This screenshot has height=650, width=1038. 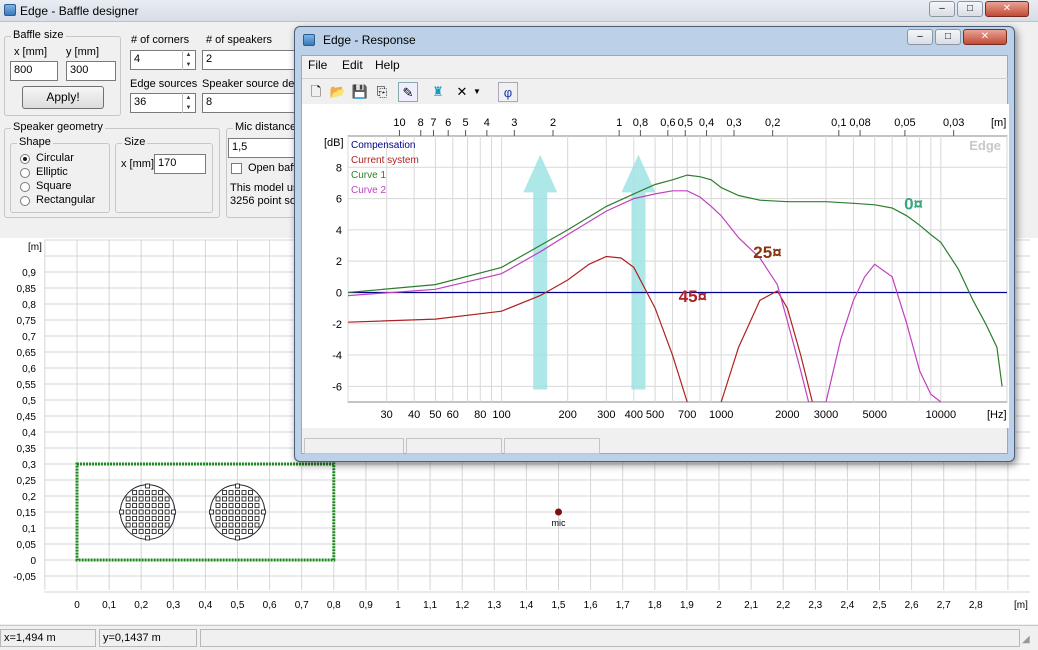 What do you see at coordinates (34, 71) in the screenshot?
I see `baffle-x-input: 800` at bounding box center [34, 71].